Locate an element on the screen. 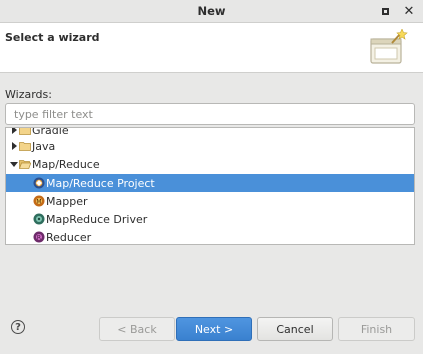 This screenshot has width=423, height=354. window-title: New is located at coordinates (211, 11).